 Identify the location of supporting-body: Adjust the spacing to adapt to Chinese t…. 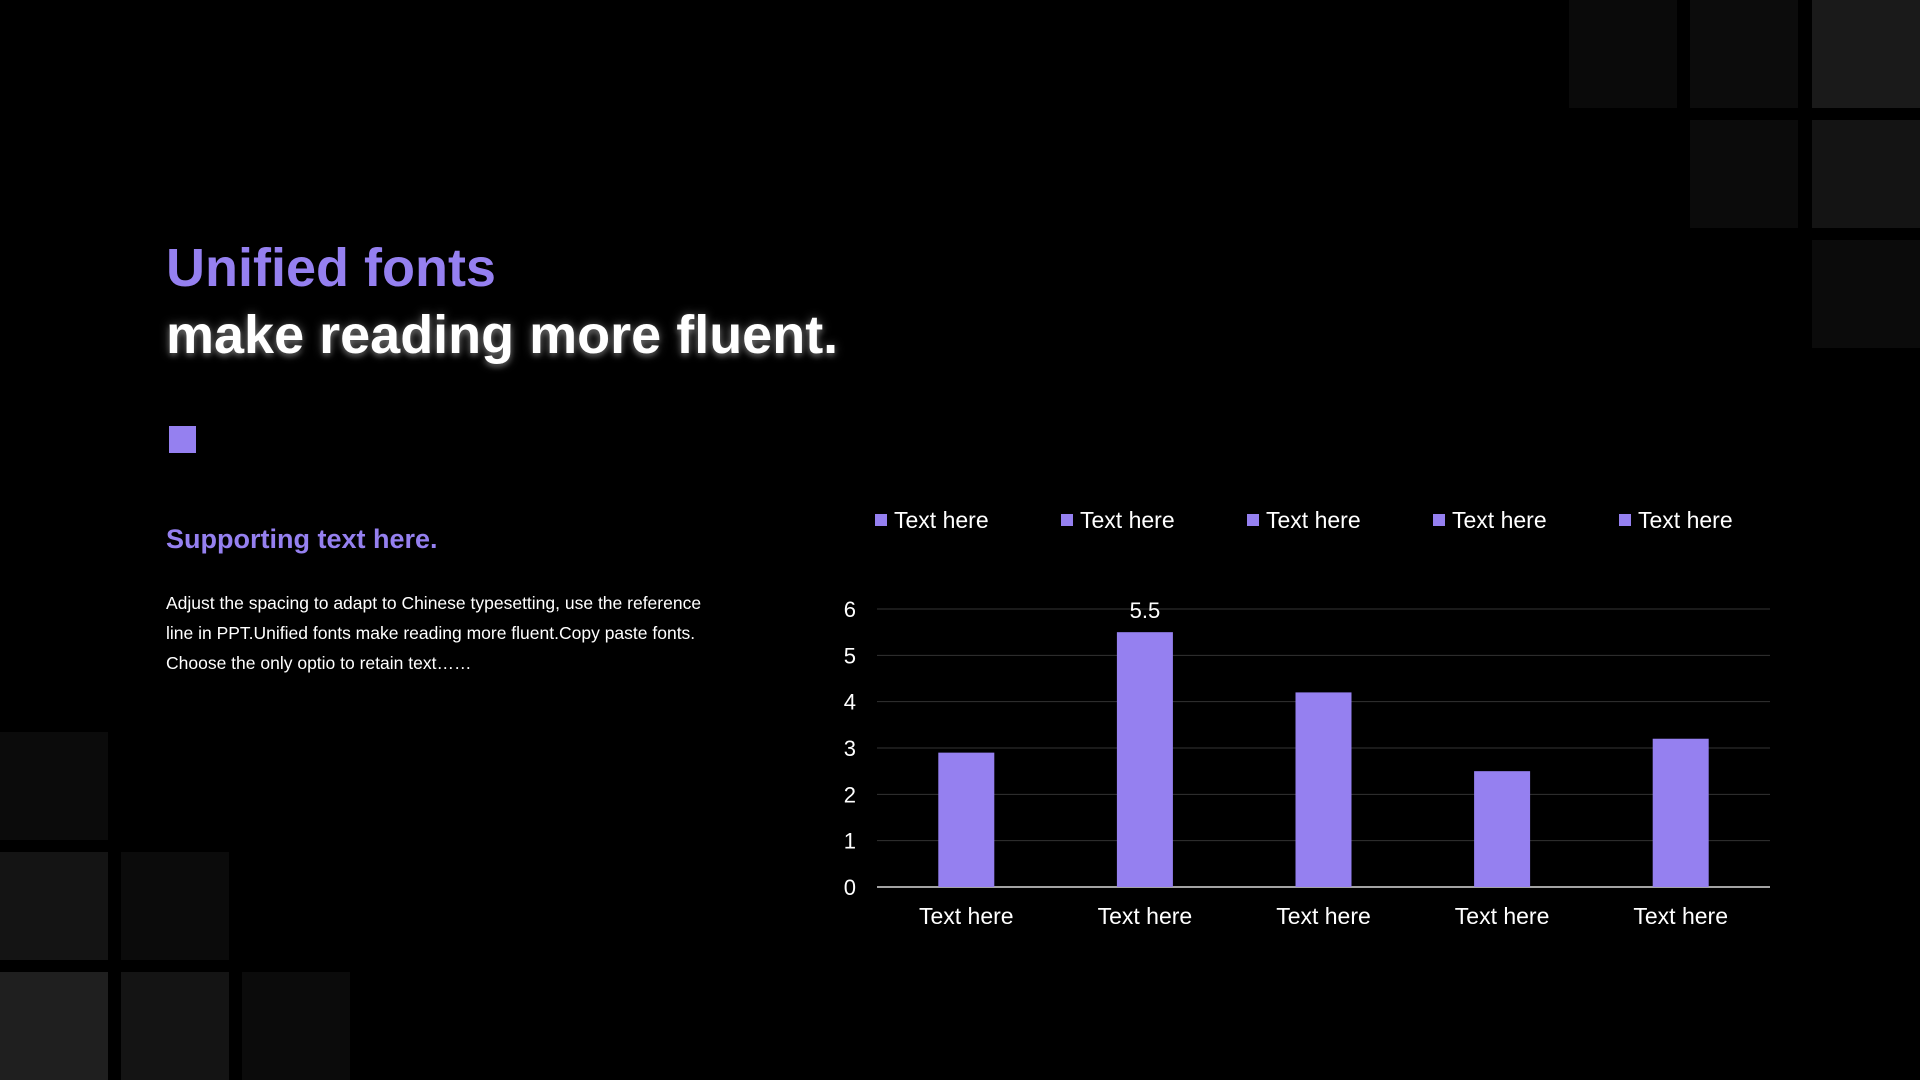
(434, 633).